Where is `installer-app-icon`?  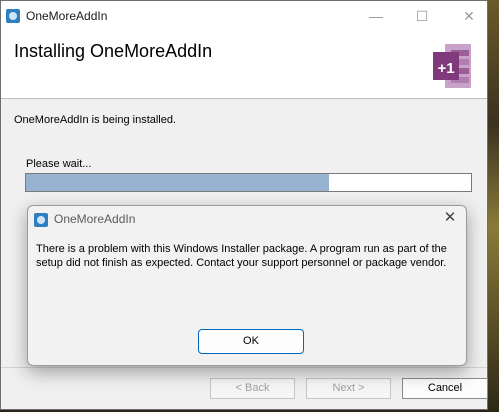 installer-app-icon is located at coordinates (13, 16).